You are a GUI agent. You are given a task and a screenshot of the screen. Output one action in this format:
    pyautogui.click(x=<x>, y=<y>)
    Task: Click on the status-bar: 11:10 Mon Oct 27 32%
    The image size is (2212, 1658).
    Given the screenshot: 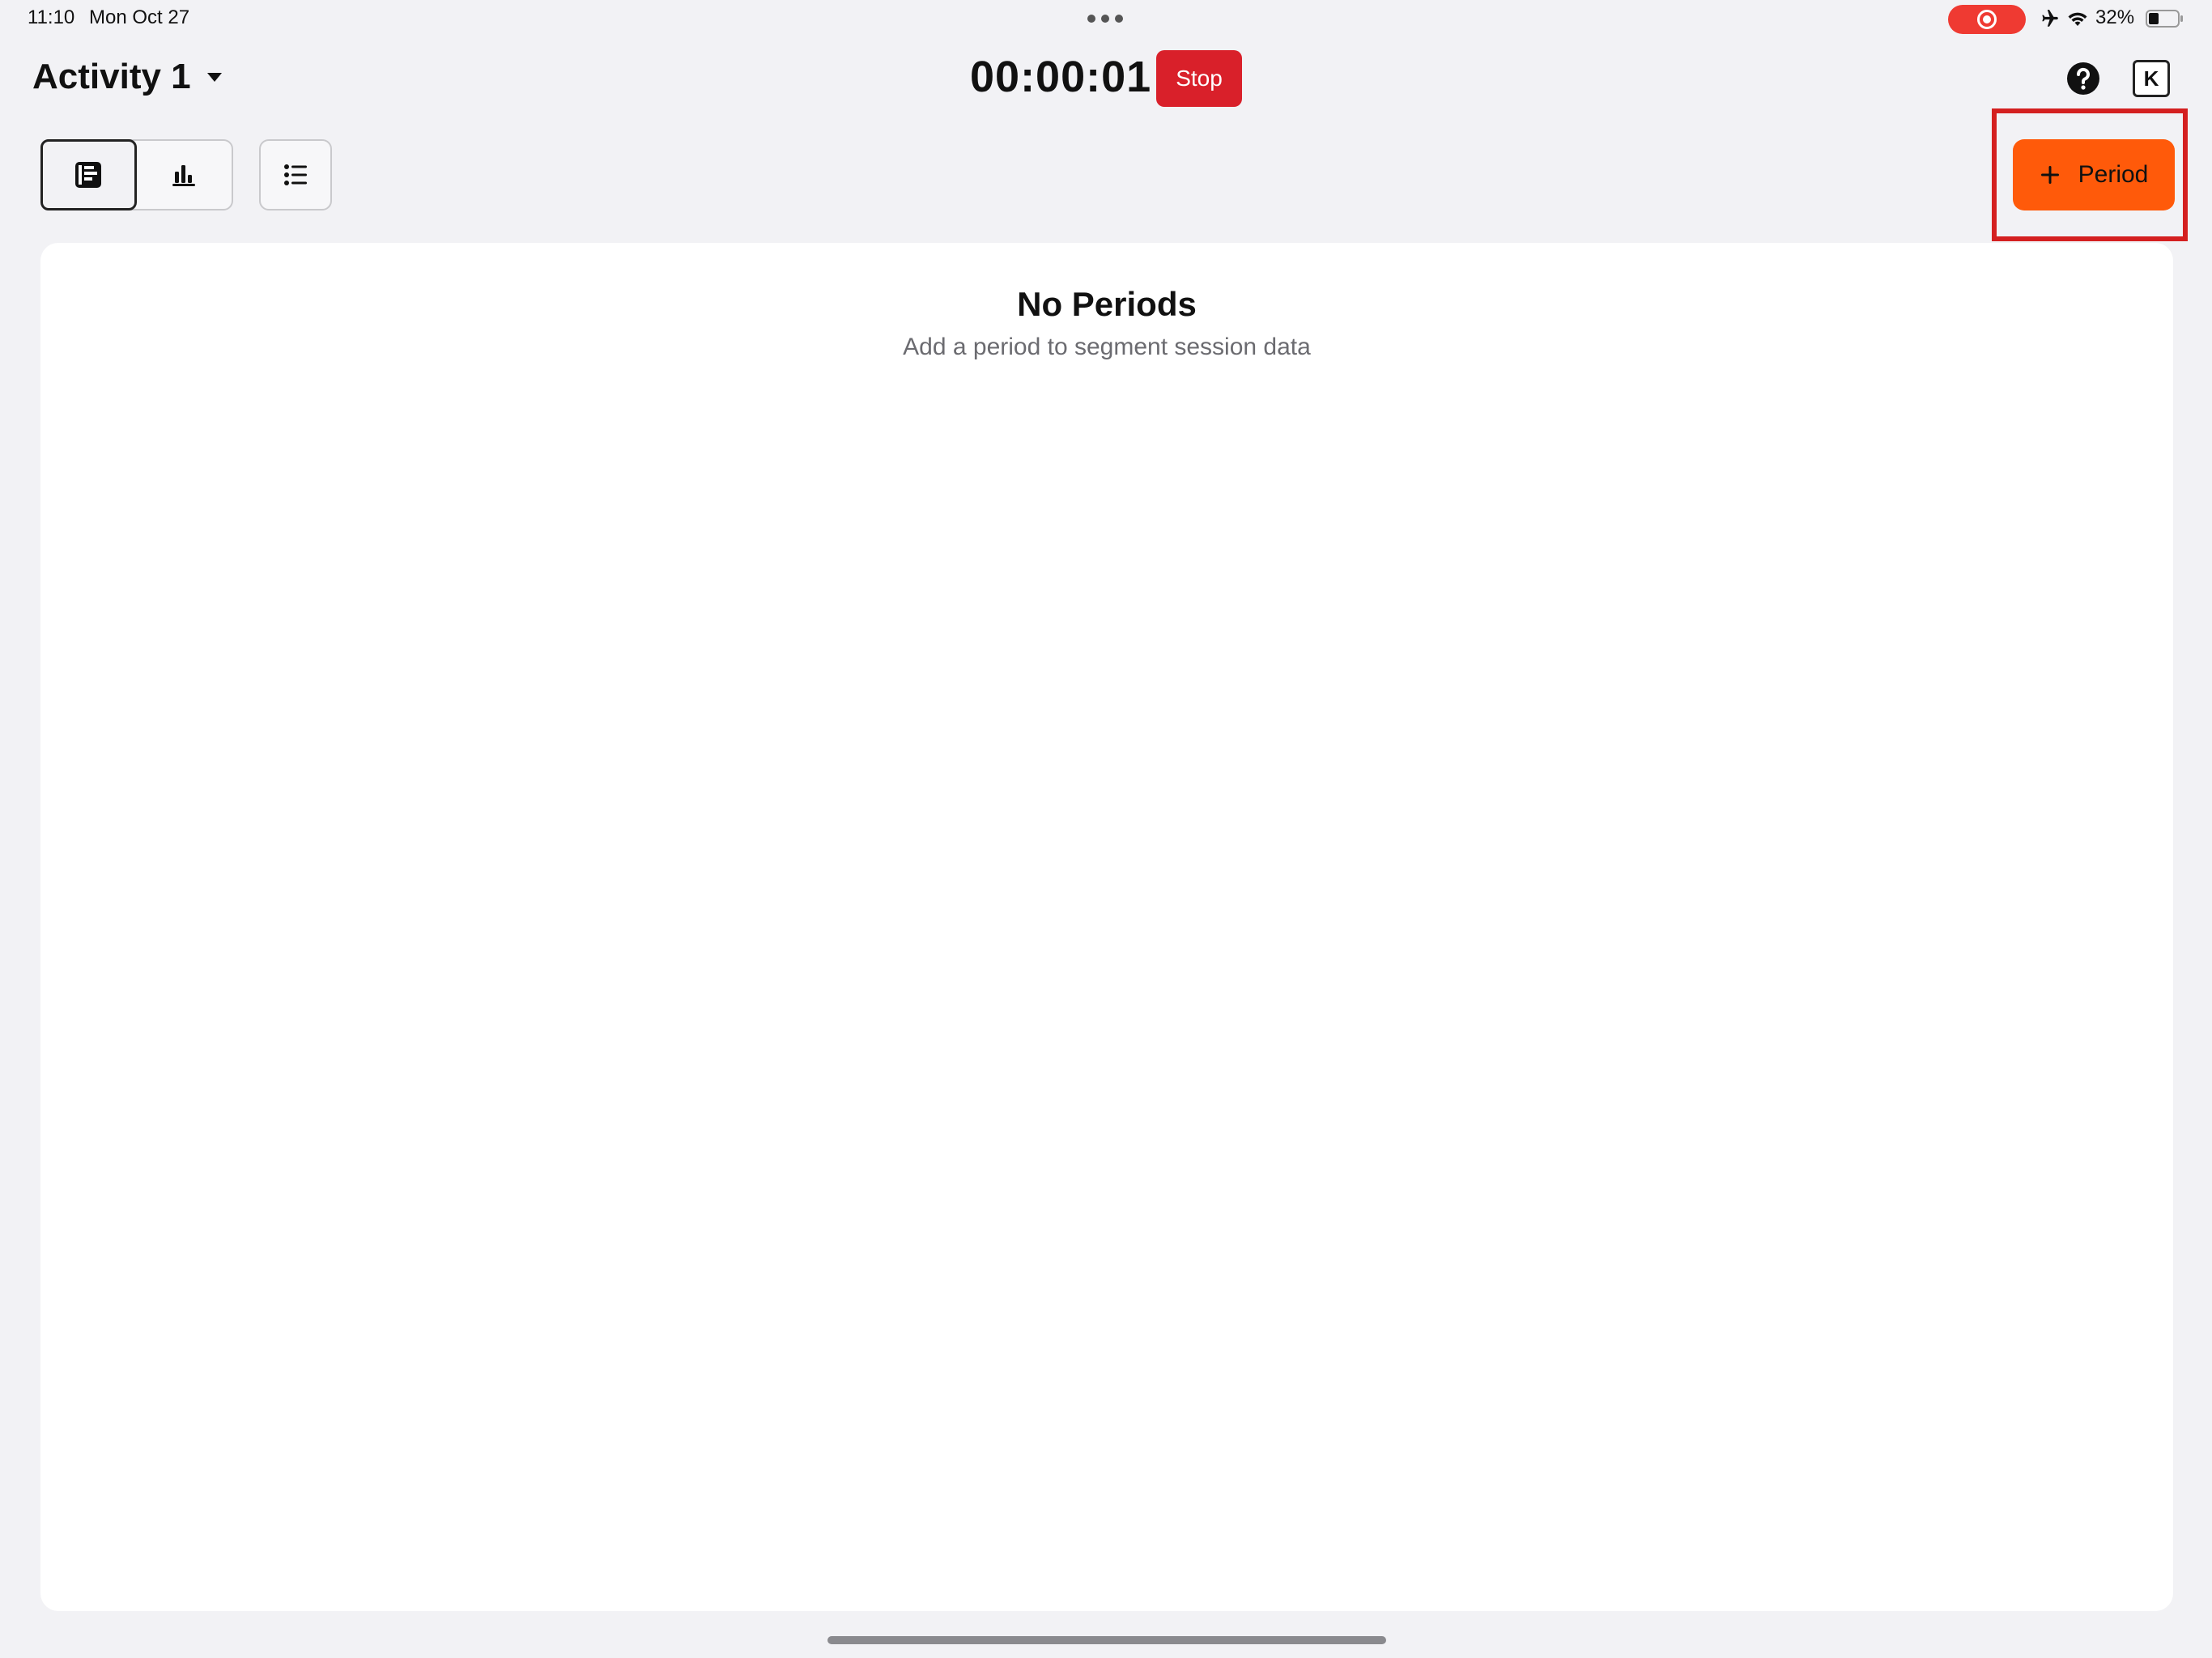 What is the action you would take?
    pyautogui.click(x=1106, y=19)
    